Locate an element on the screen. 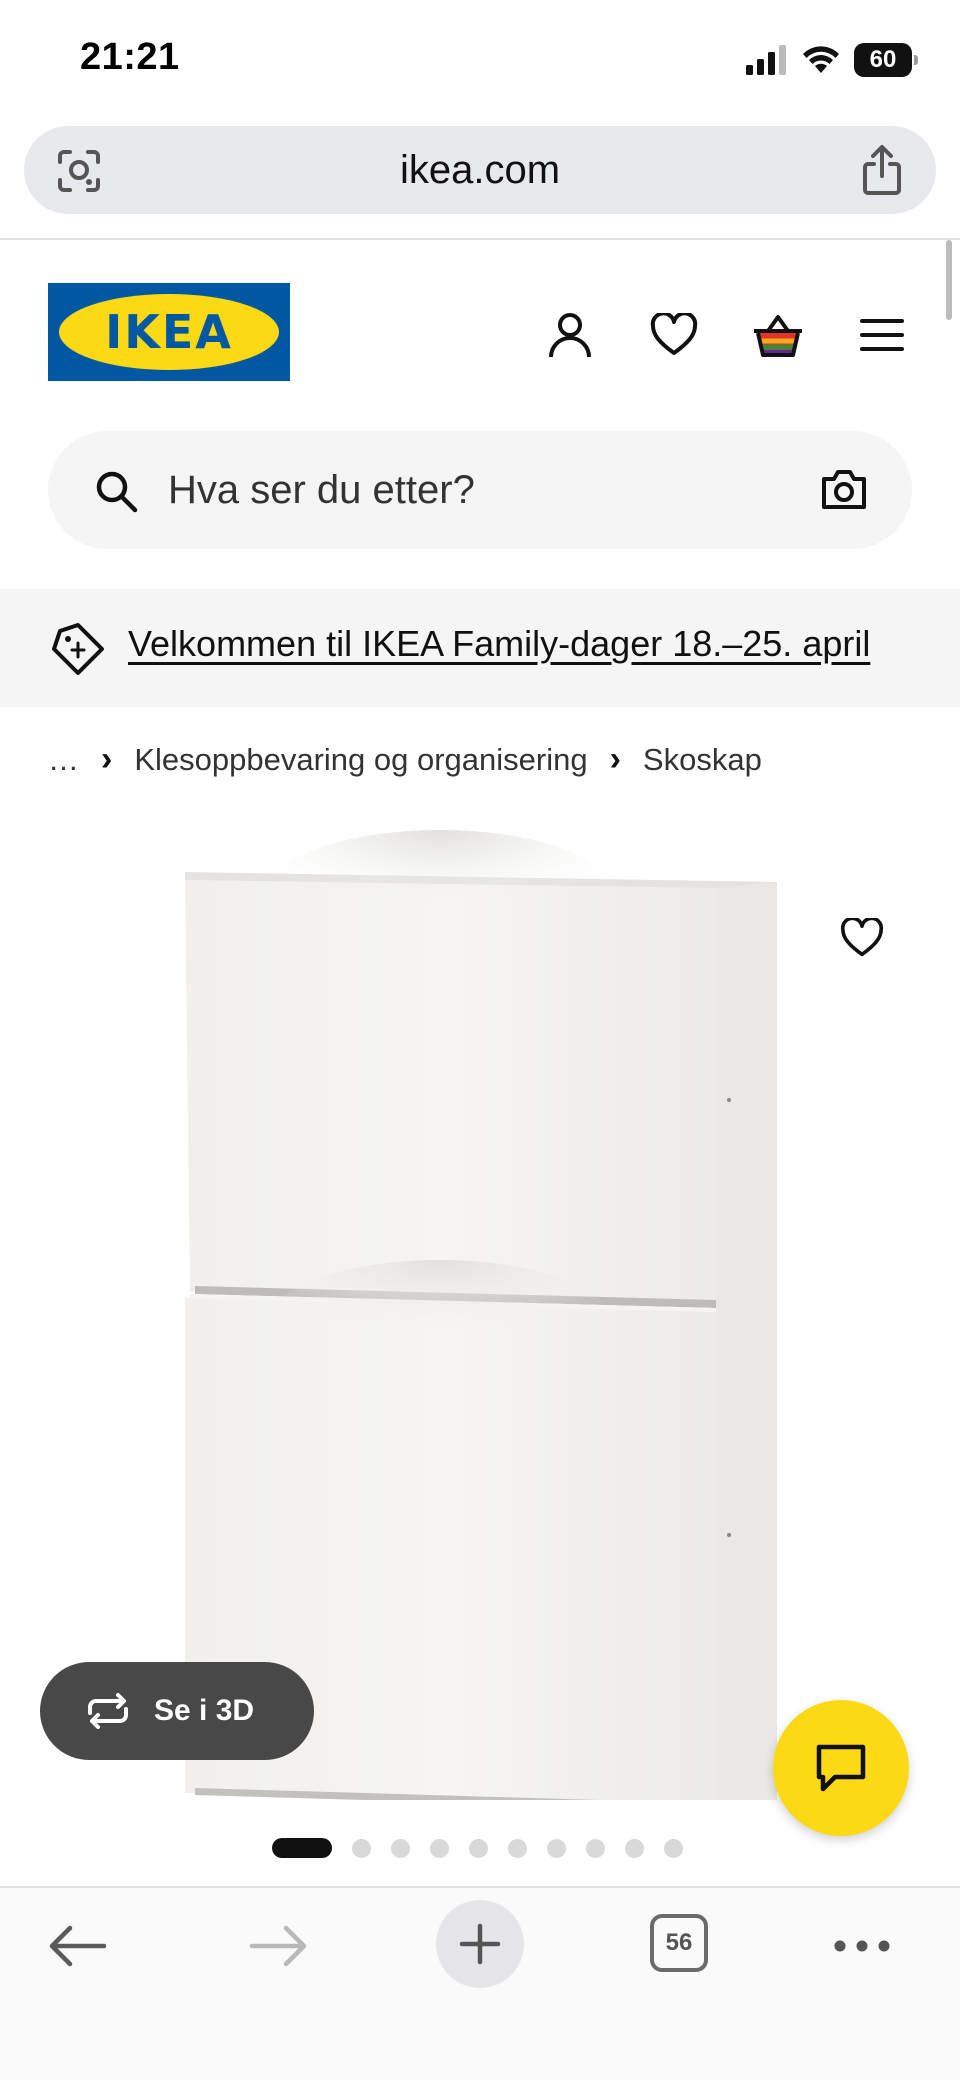 Image resolution: width=960 pixels, height=2080 pixels. address-bar: ikea.com is located at coordinates (480, 170).